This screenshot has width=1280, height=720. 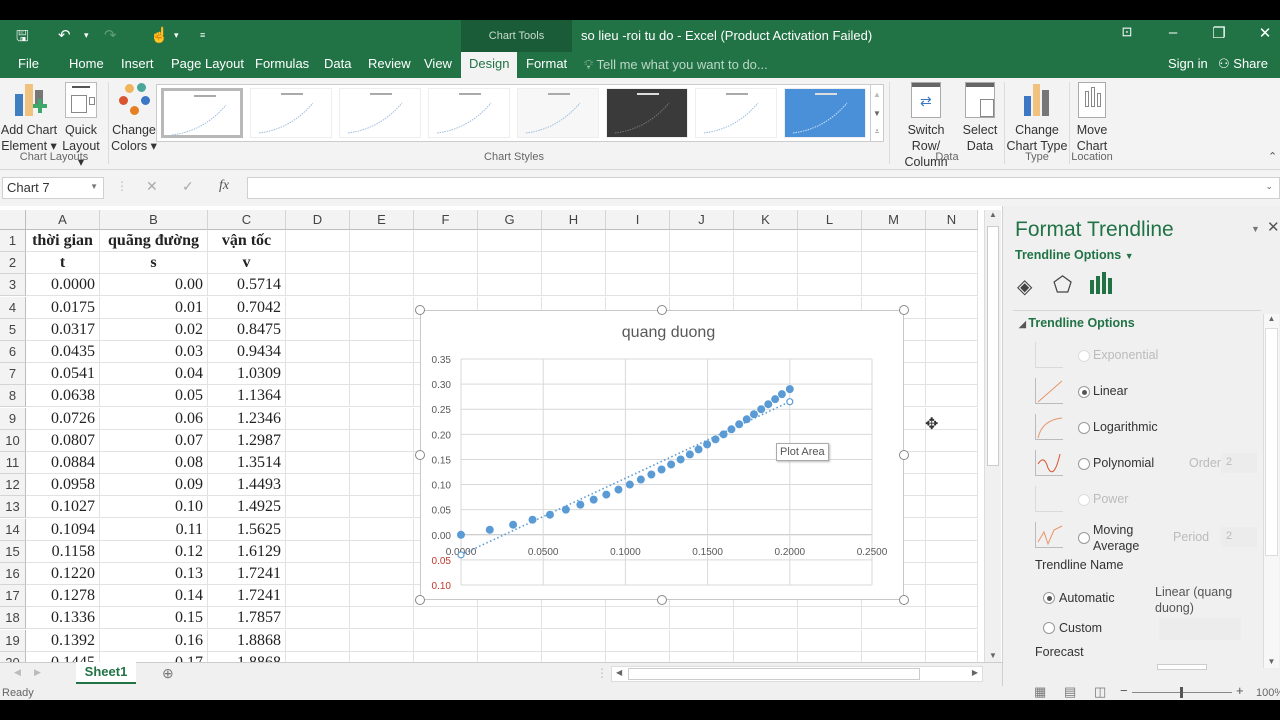 What do you see at coordinates (247, 596) in the screenshot?
I see `data-cell: 1.7241` at bounding box center [247, 596].